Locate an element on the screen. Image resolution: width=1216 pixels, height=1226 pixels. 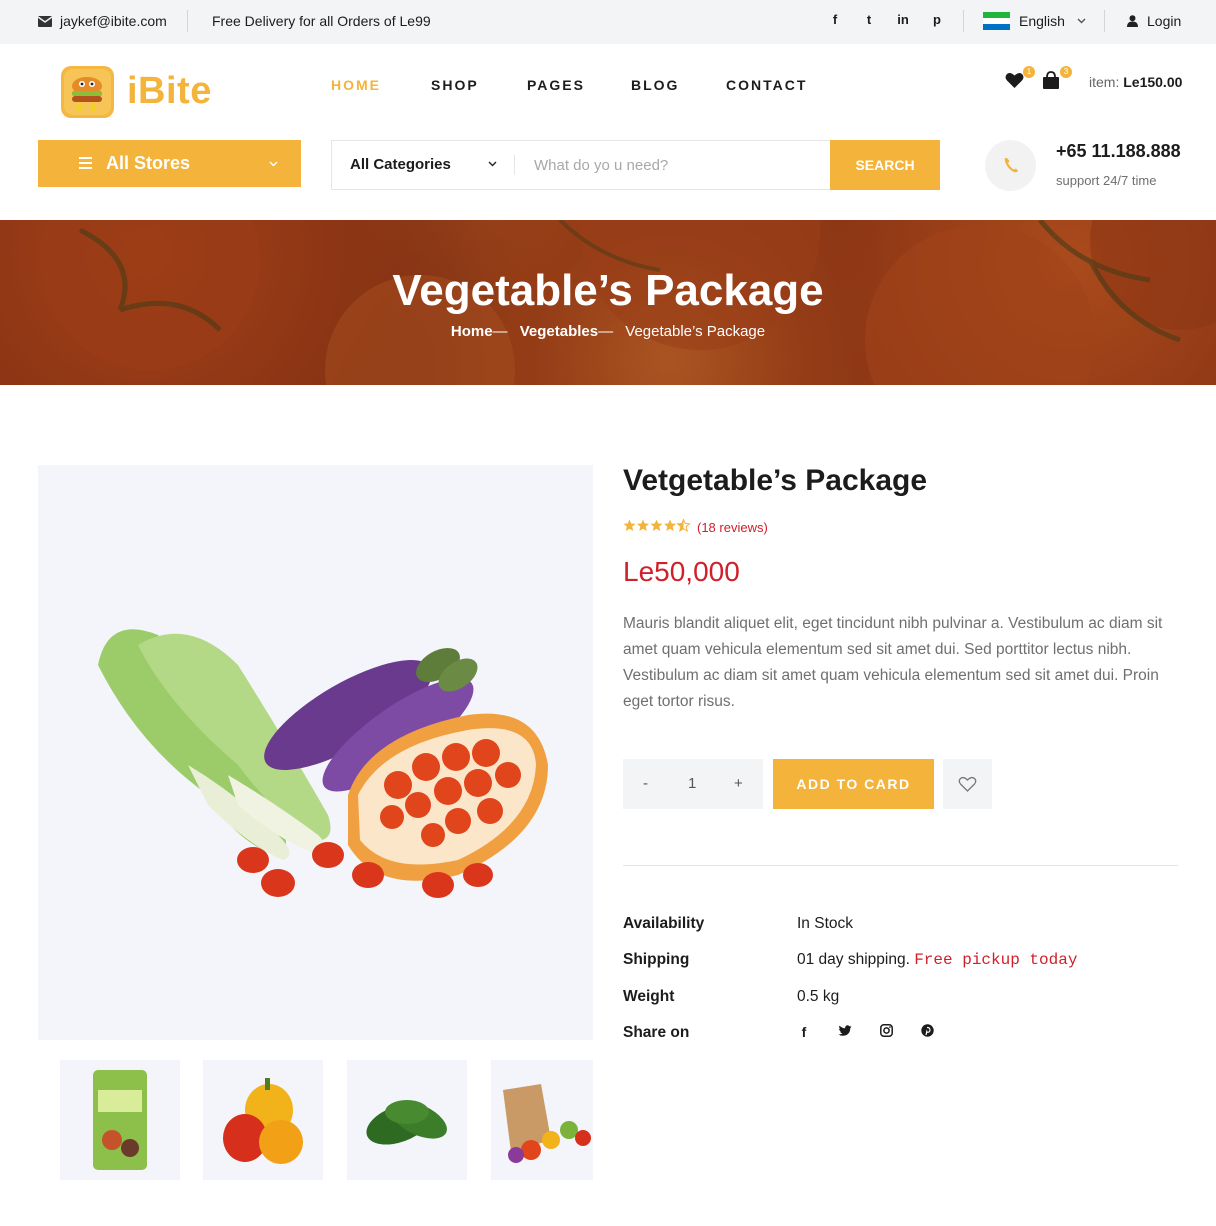
product-price: Le50,000 is located at coordinates (681, 571).